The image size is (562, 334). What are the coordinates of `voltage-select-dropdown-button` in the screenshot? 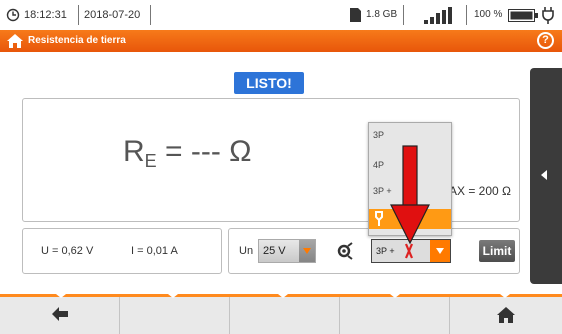 It's located at (307, 251).